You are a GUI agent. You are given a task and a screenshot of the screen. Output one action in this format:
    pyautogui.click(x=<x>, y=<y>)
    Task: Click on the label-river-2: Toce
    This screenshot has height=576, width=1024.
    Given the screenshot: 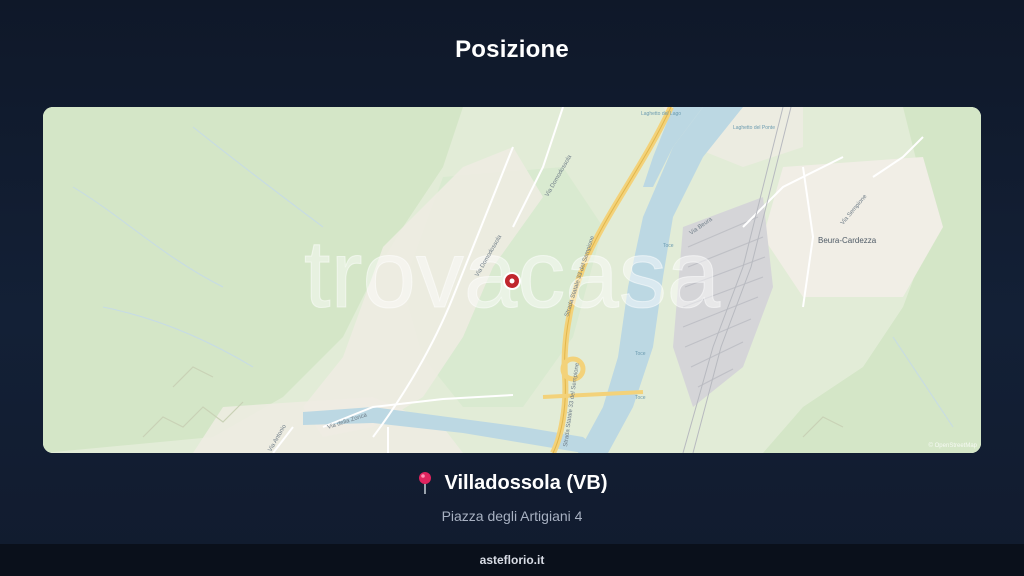 What is the action you would take?
    pyautogui.click(x=640, y=354)
    